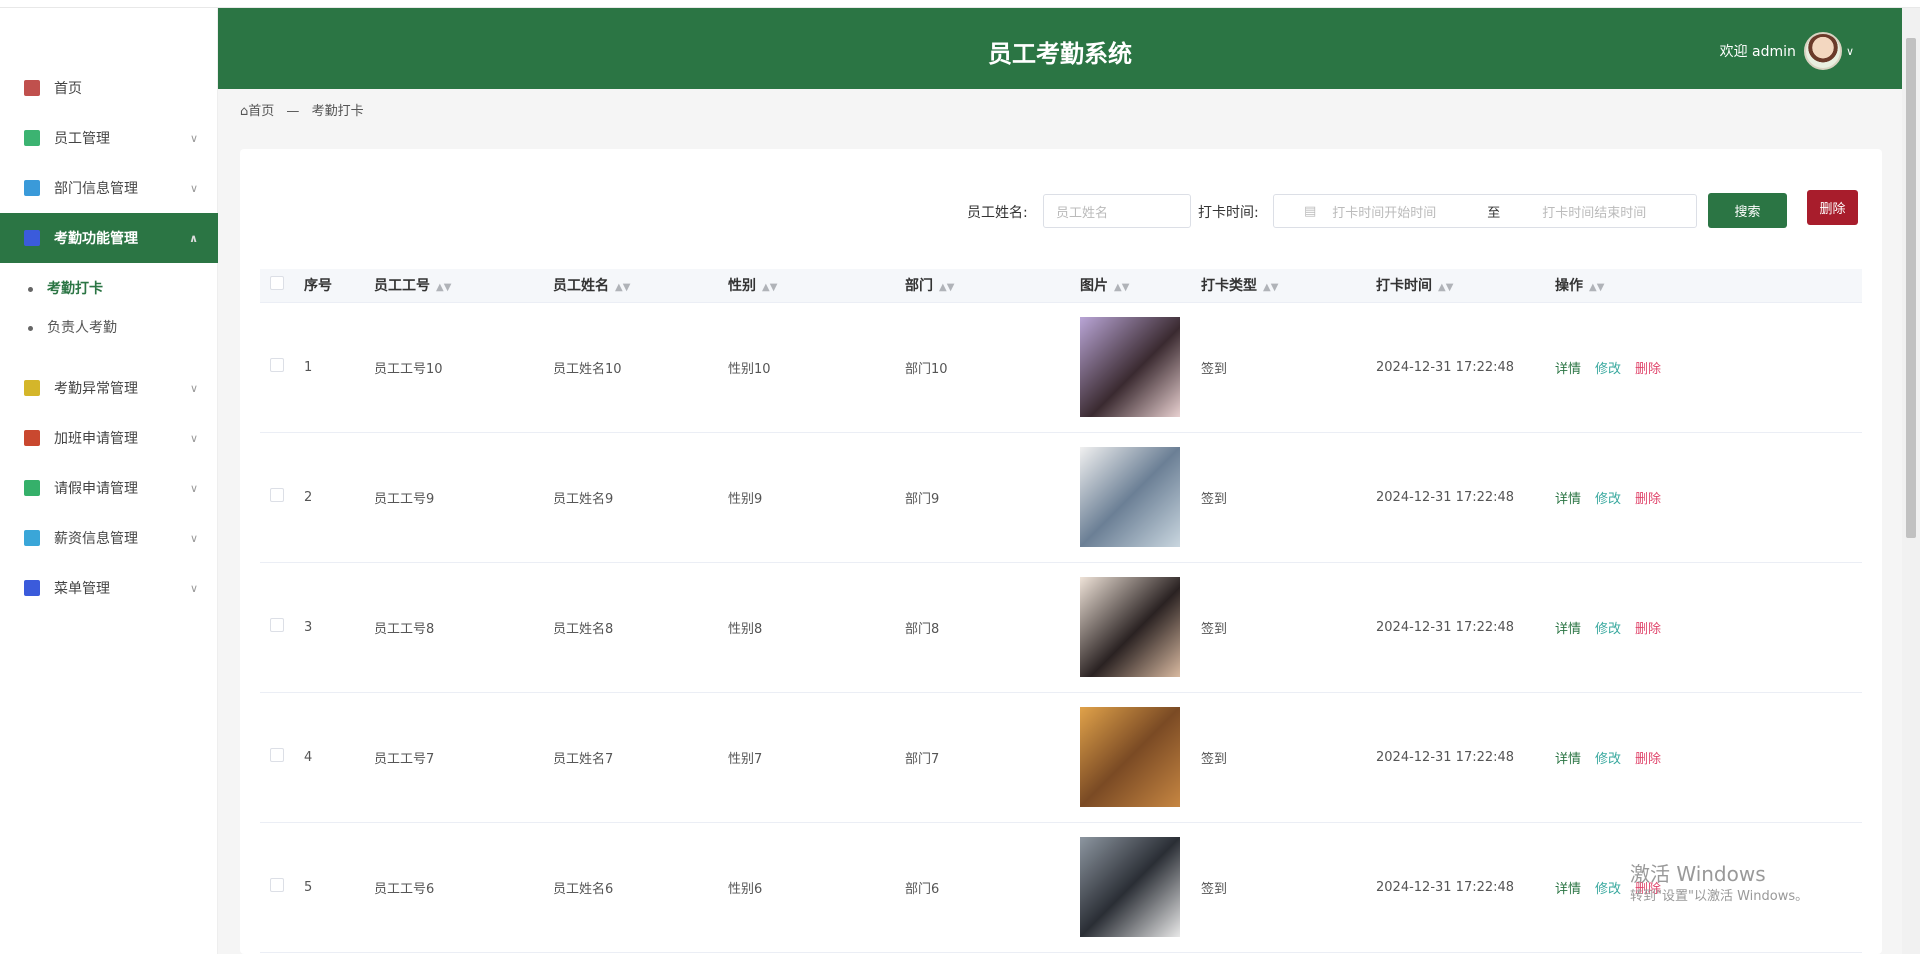  I want to click on sidebar-item-2: 部门信息管理 ∨, so click(109, 188).